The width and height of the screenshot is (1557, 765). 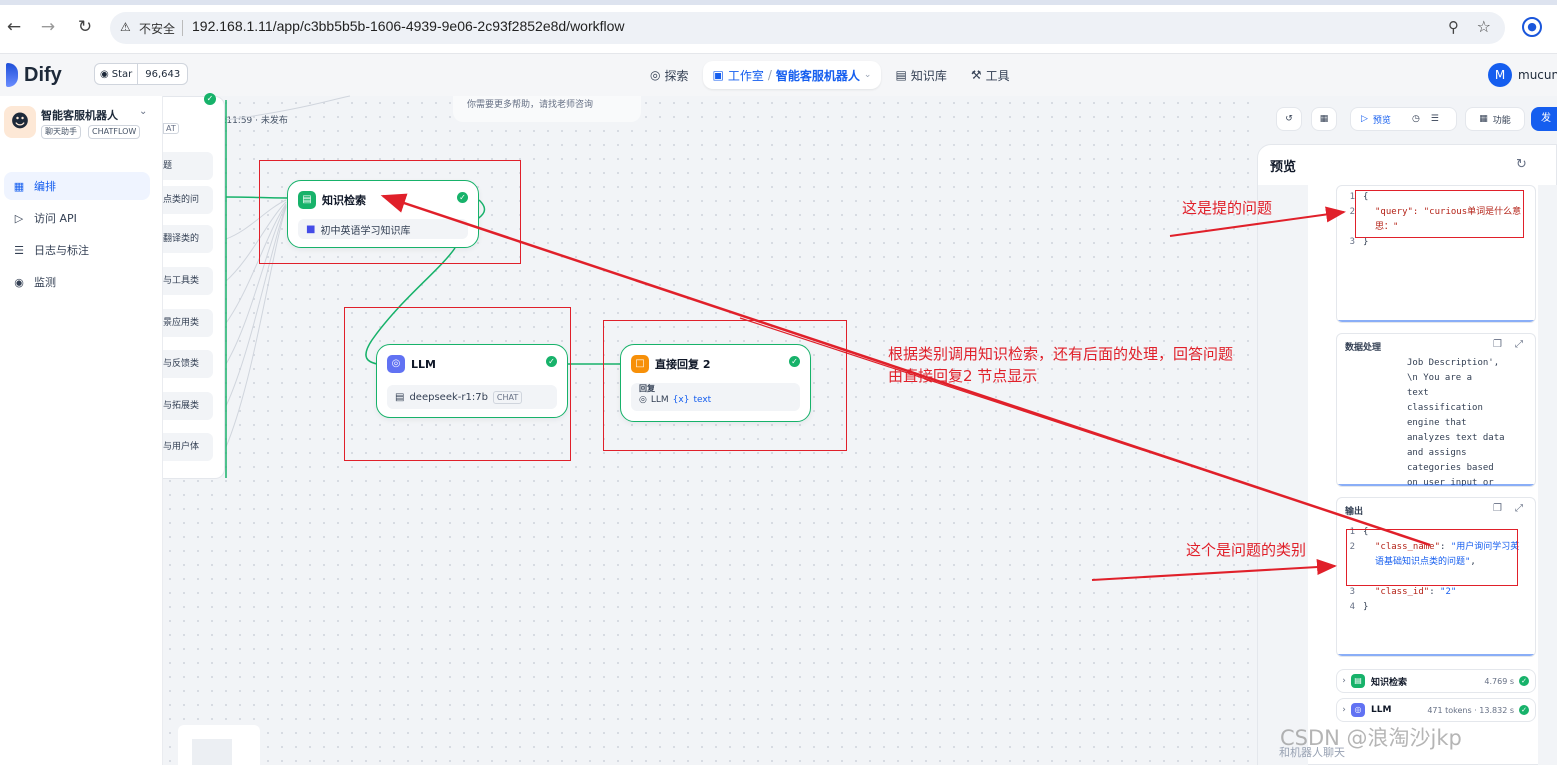 What do you see at coordinates (1484, 26) in the screenshot?
I see `bookmark-star-icon: ☆` at bounding box center [1484, 26].